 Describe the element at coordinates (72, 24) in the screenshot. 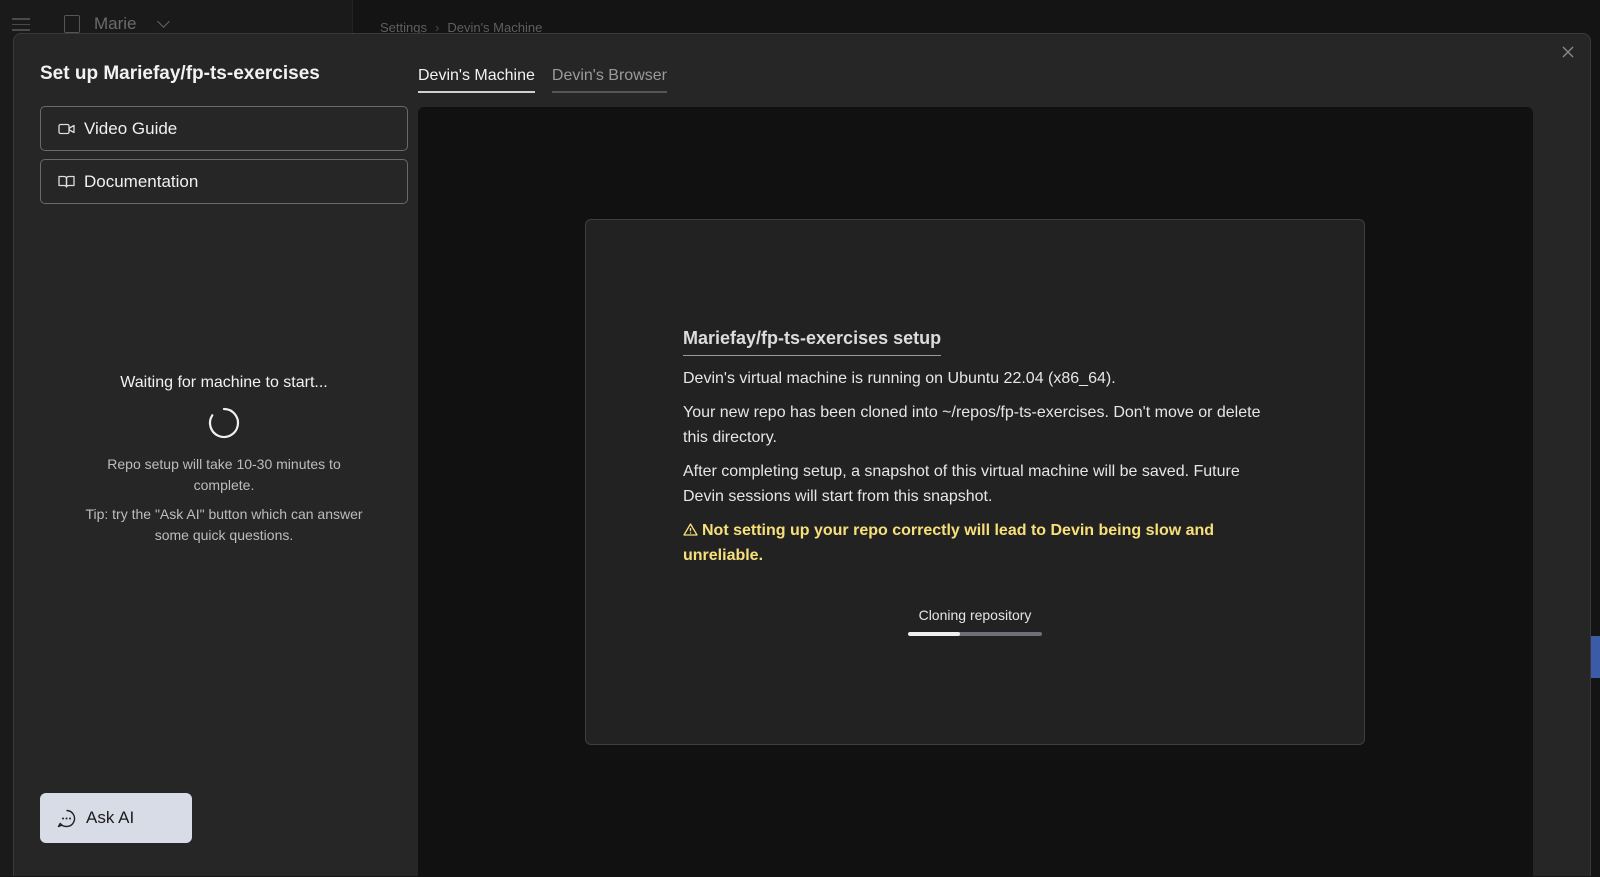

I see `building-icon` at that location.